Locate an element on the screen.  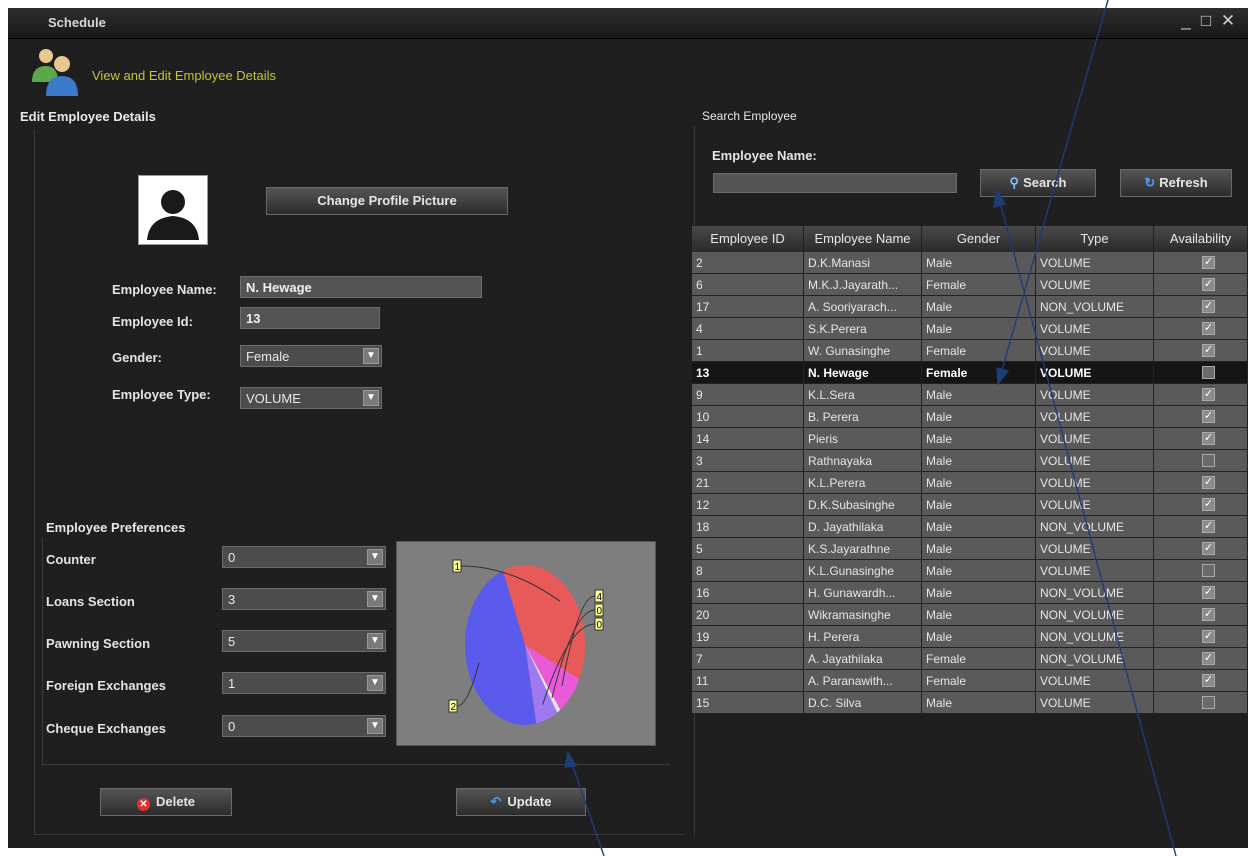
cell-employee-id: 20 is located at coordinates (748, 615).